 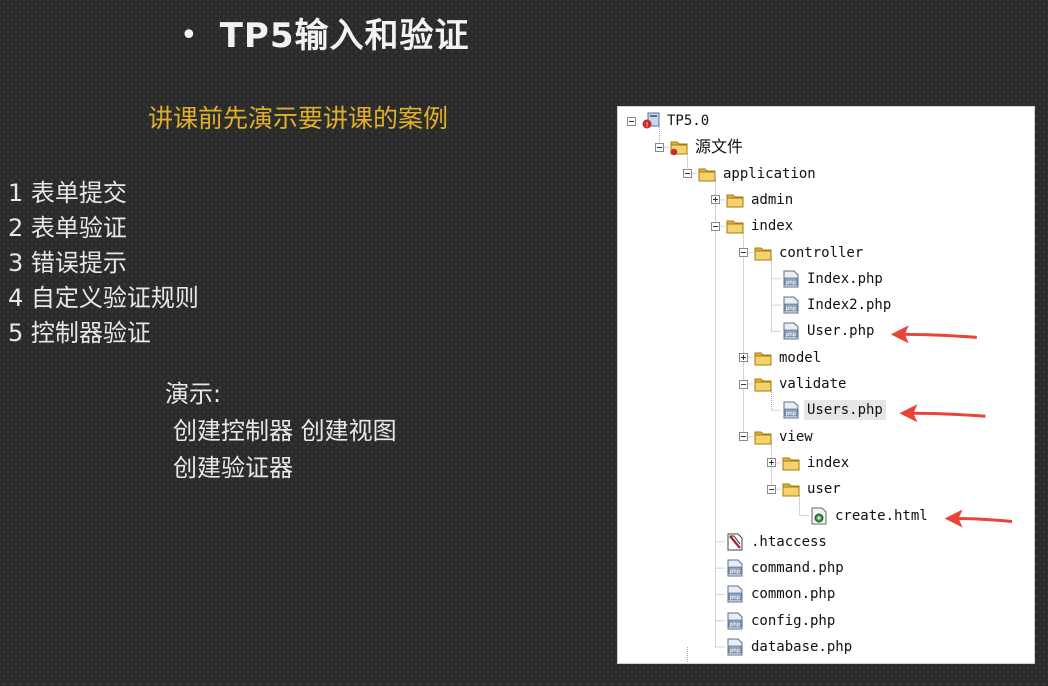 What do you see at coordinates (735, 542) in the screenshot?
I see `htaccess-file-icon` at bounding box center [735, 542].